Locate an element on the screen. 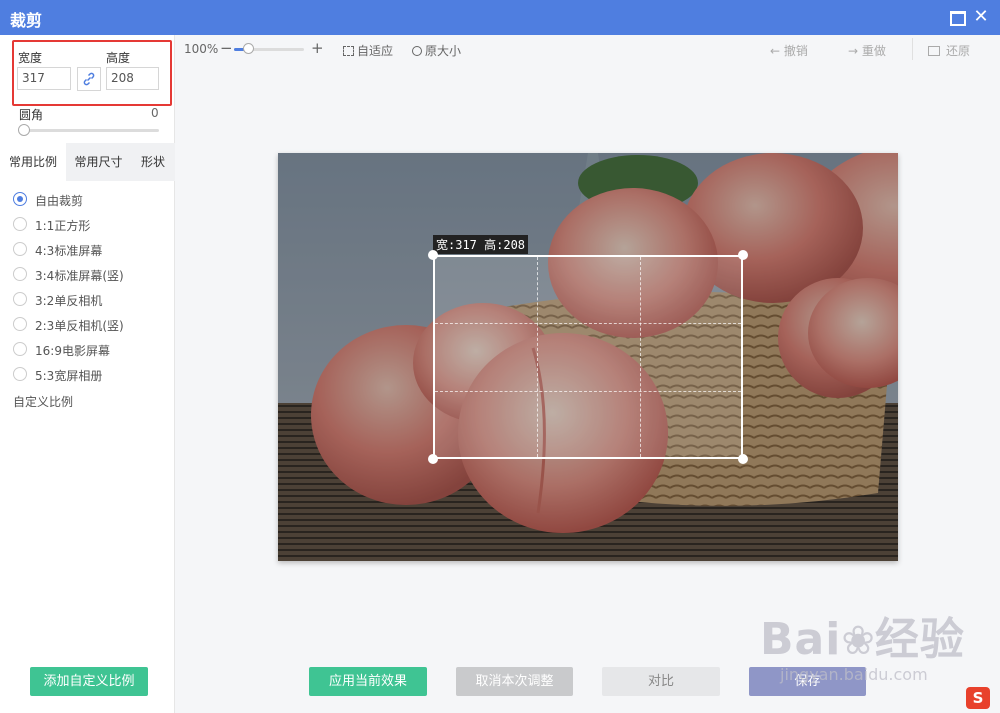 The height and width of the screenshot is (713, 1000). corner-value: 0 is located at coordinates (155, 113).